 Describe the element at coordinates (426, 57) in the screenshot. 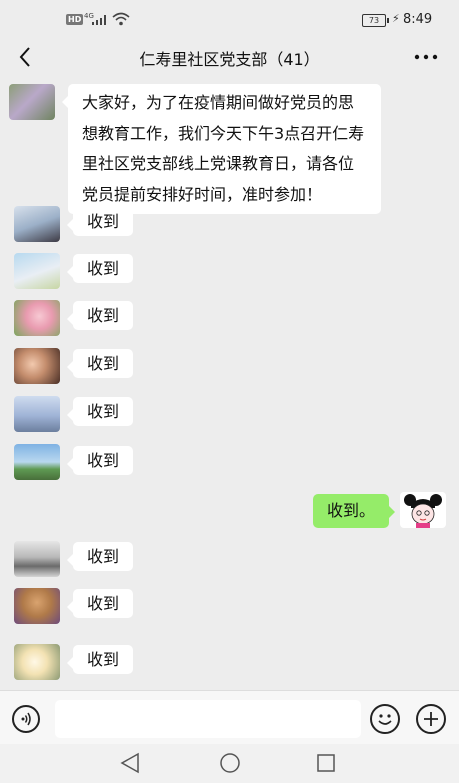

I see `more-icon` at that location.